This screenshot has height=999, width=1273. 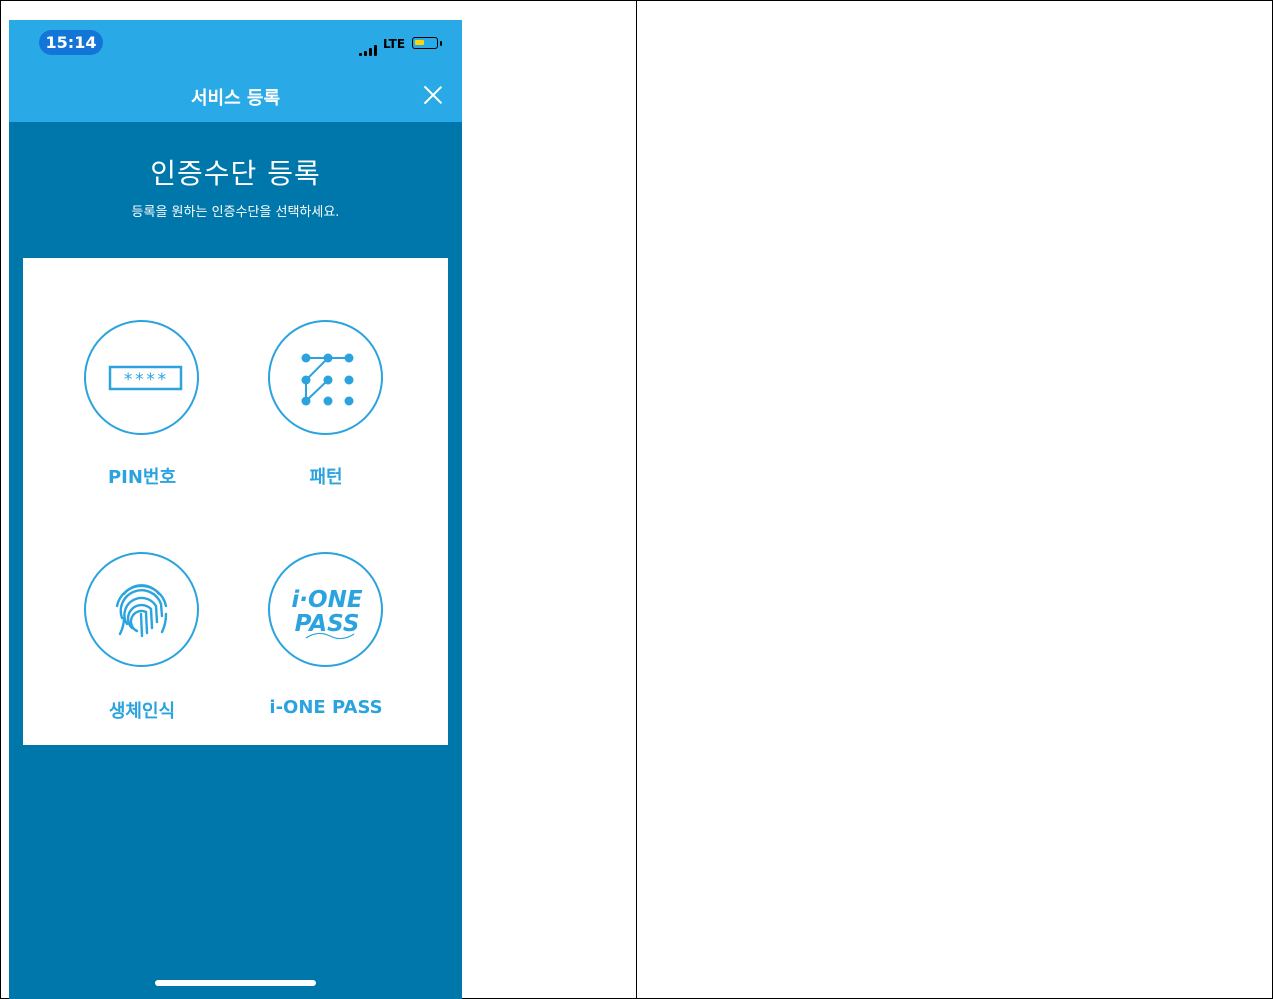 What do you see at coordinates (326, 707) in the screenshot?
I see `option-i-one-pass-label: i-ONE PASS` at bounding box center [326, 707].